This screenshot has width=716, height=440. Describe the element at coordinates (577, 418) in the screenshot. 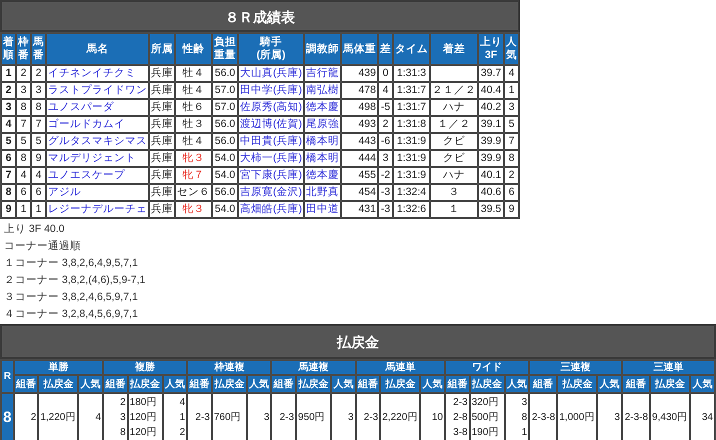

I see `table-cell-text: 1,000円` at that location.